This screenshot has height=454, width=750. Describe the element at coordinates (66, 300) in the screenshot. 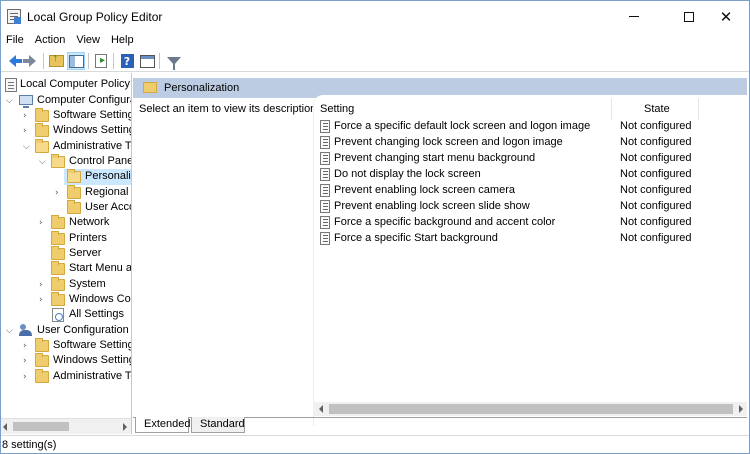

I see `tree-item-windows-components: › Windows Cor` at that location.